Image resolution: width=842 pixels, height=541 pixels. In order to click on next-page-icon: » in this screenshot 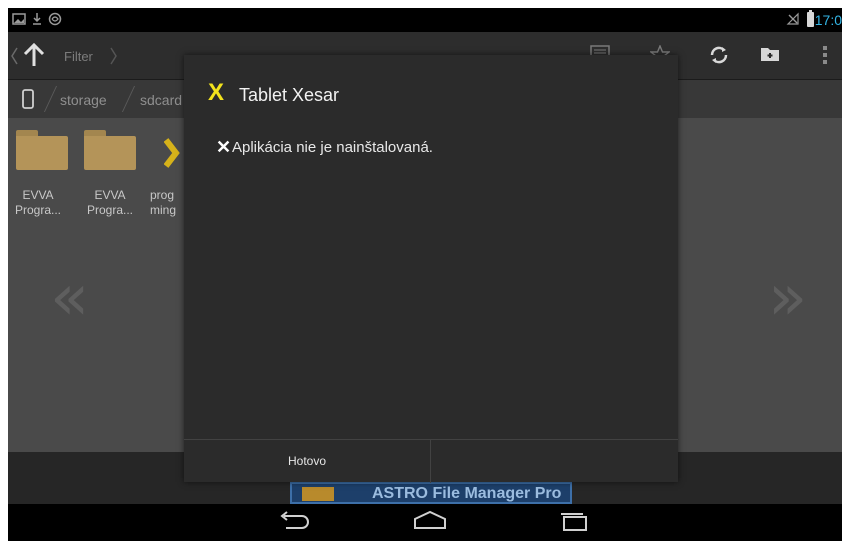, I will do `click(787, 298)`.